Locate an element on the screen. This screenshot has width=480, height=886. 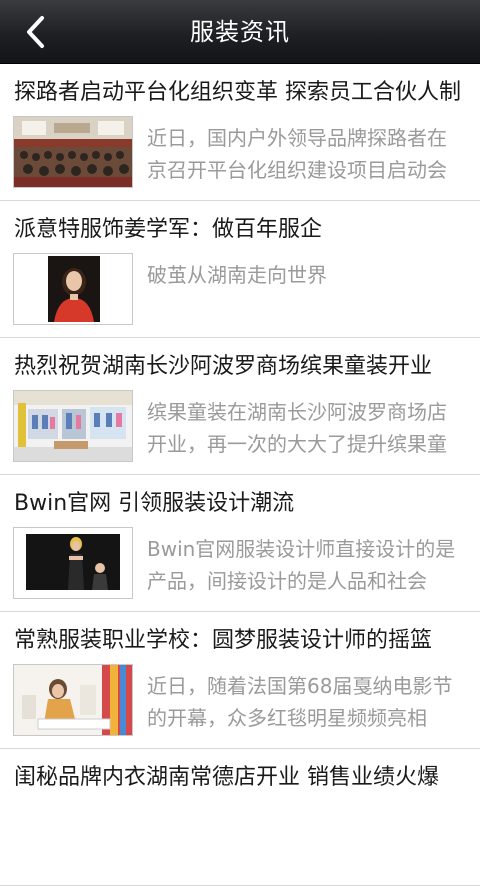
app-header: 服装资讯 is located at coordinates (240, 32).